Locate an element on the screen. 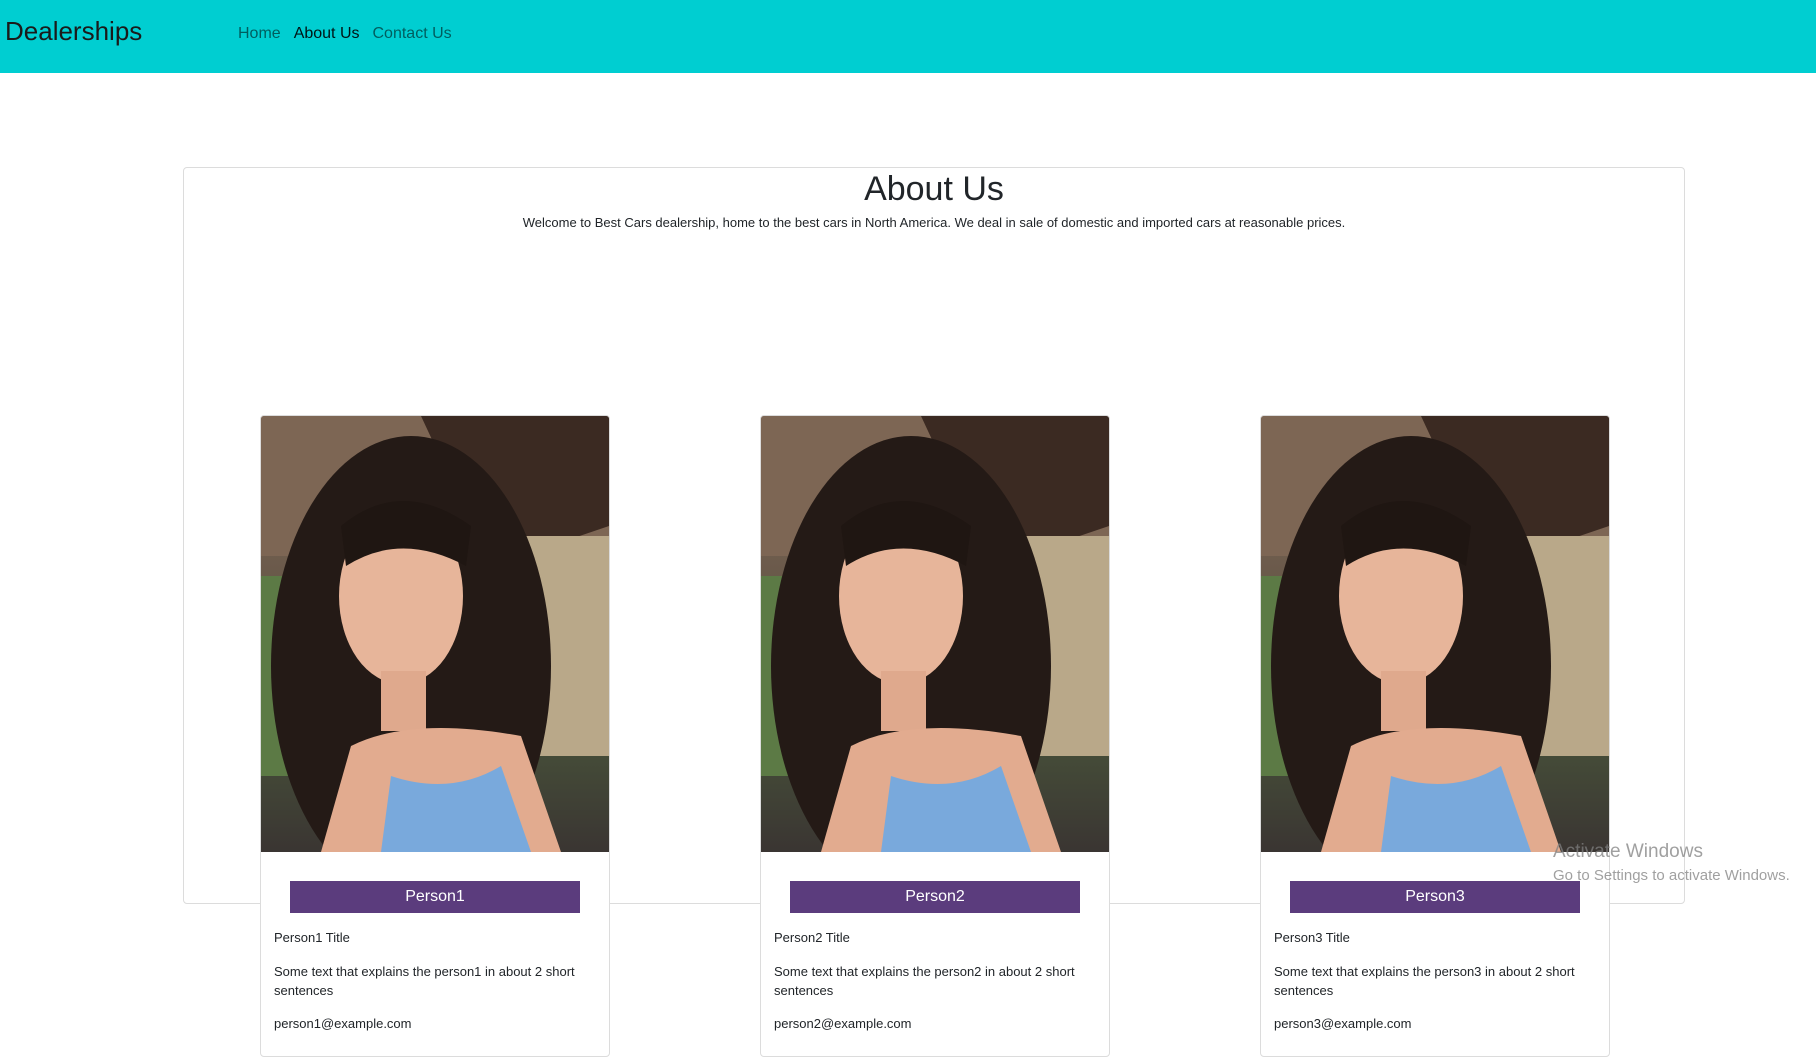 The image size is (1816, 1057). nav-links: Home About Us Contact Us is located at coordinates (345, 34).